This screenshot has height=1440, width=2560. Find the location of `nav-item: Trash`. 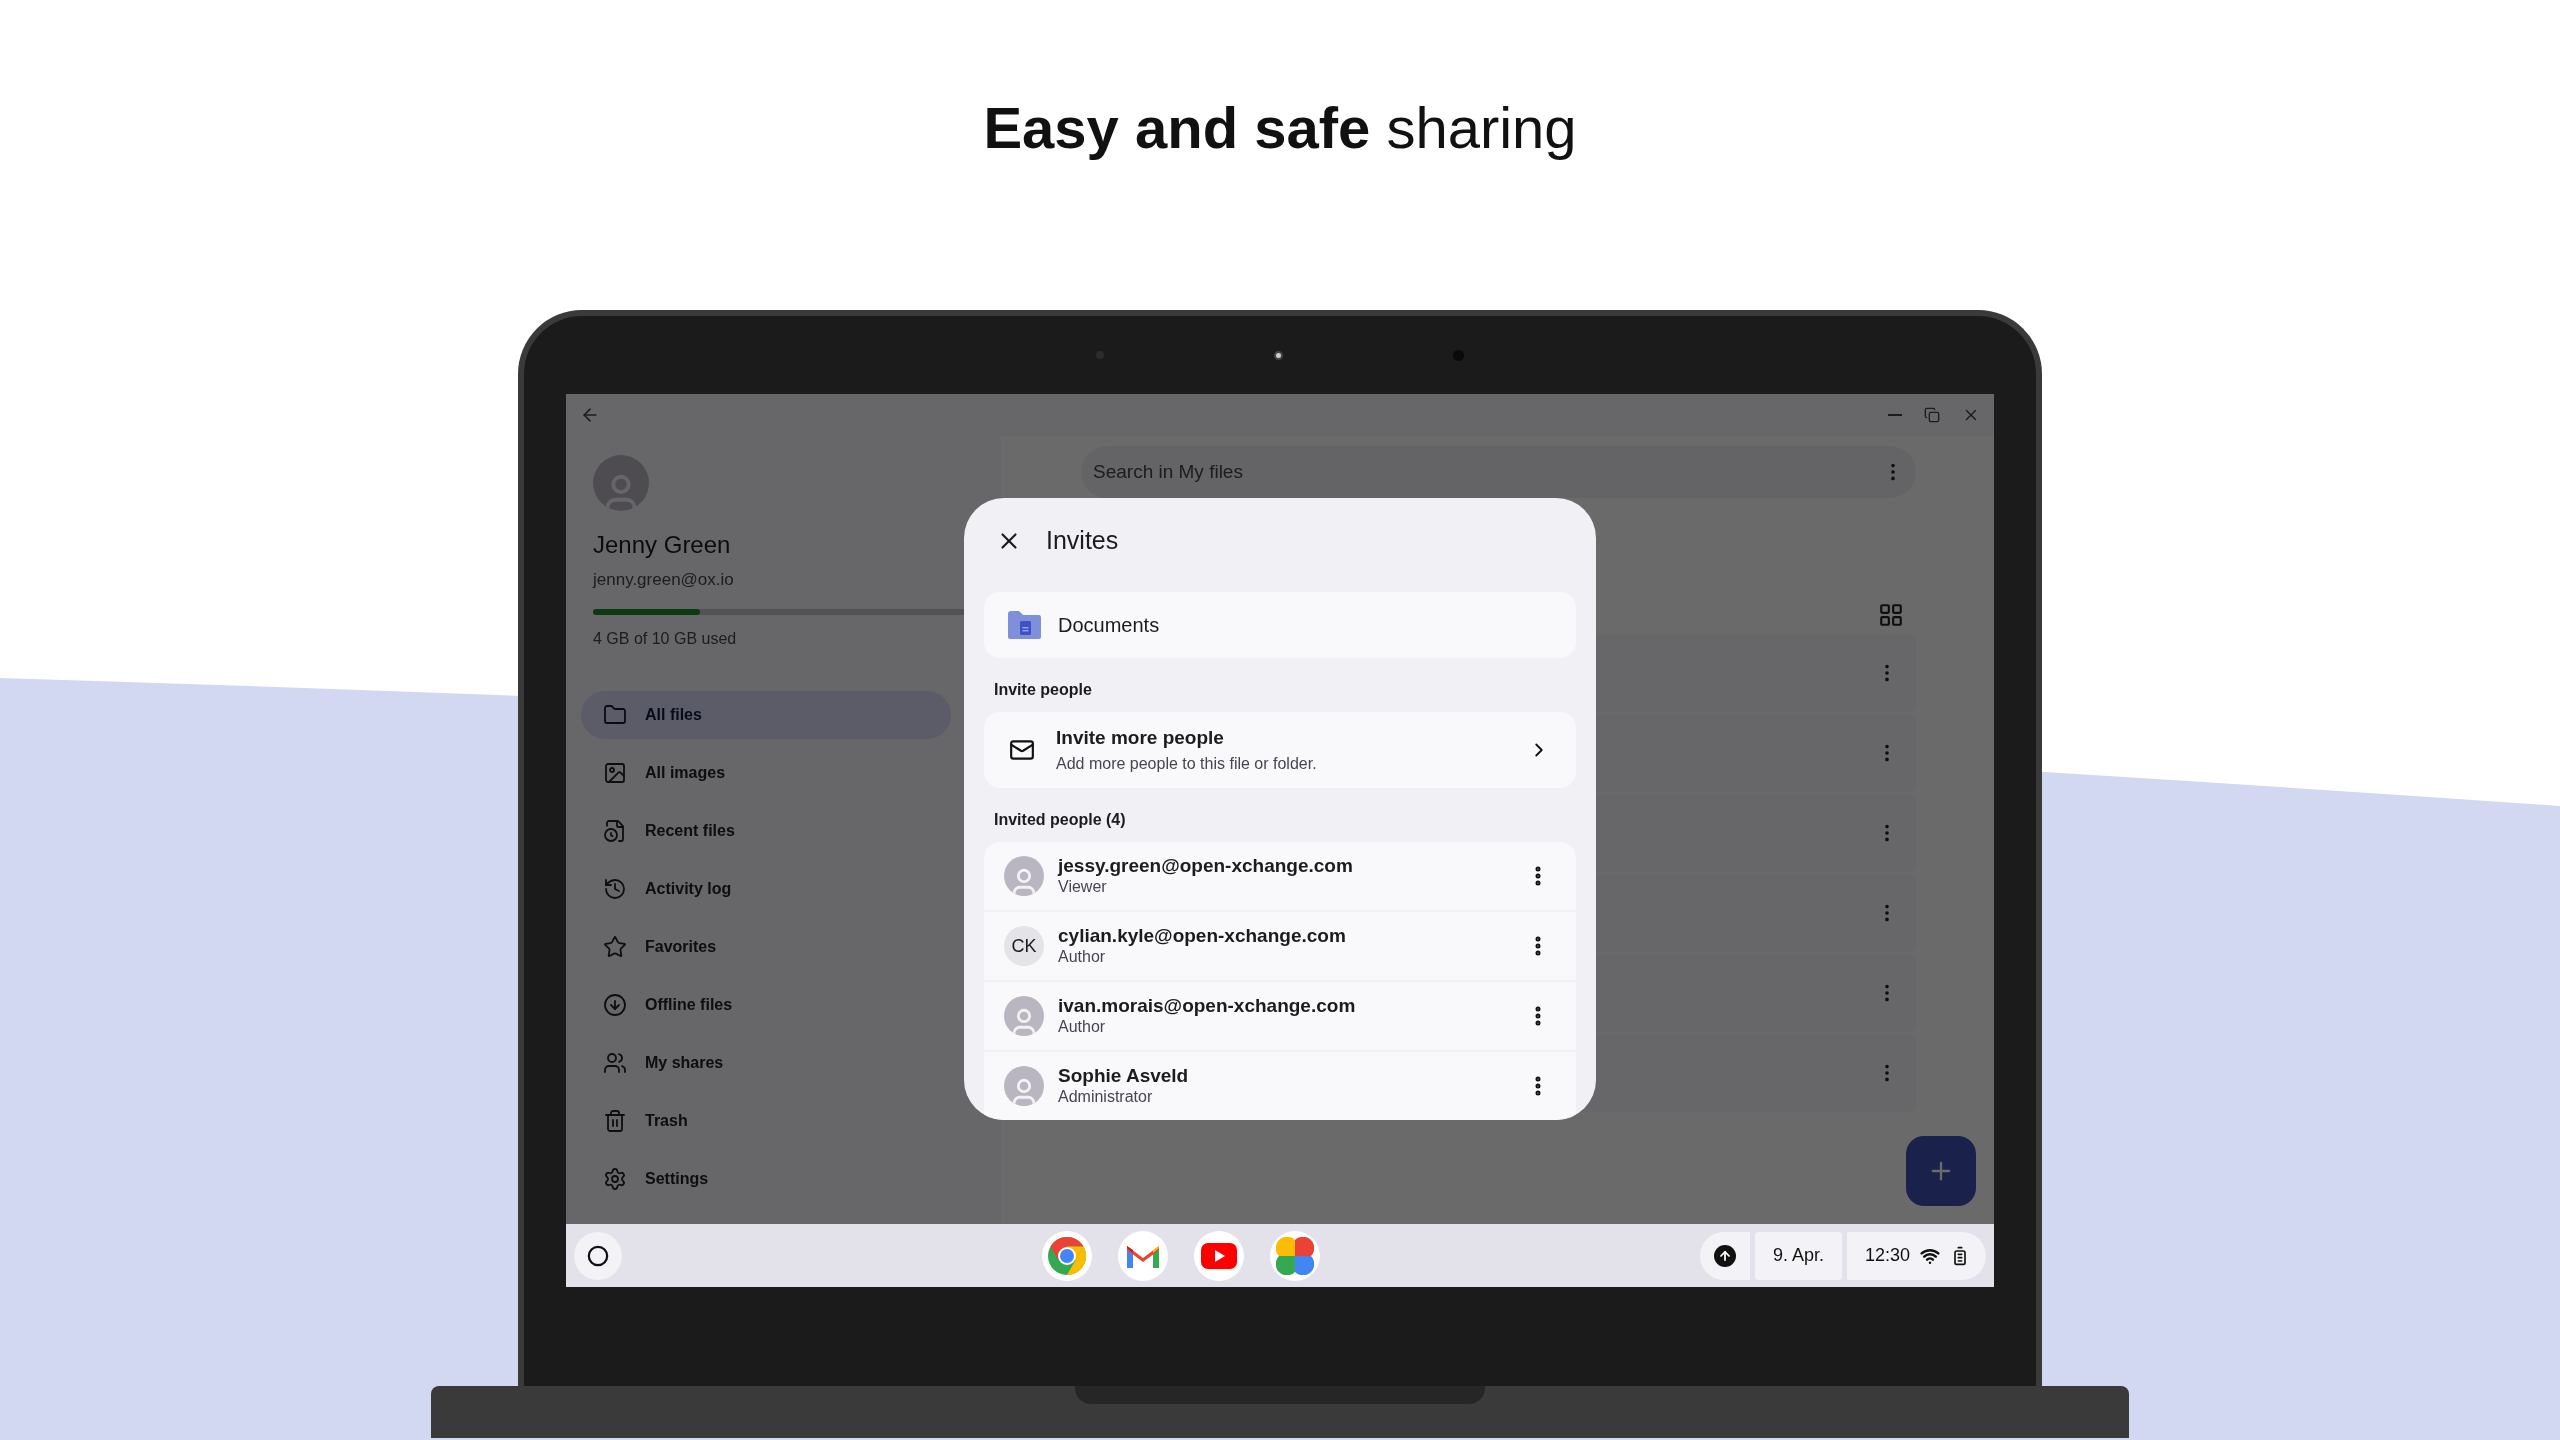

nav-item: Trash is located at coordinates (766, 1120).